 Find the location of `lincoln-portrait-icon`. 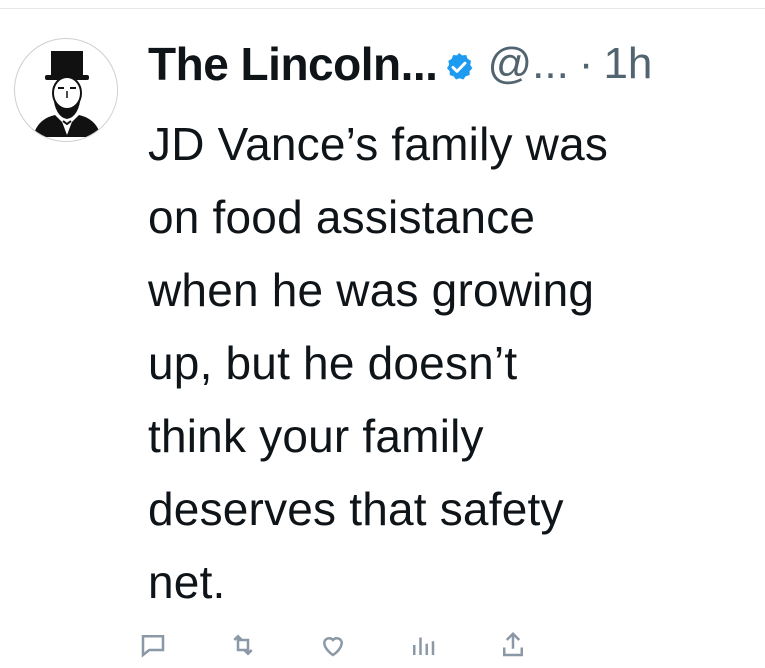

lincoln-portrait-icon is located at coordinates (67, 91).